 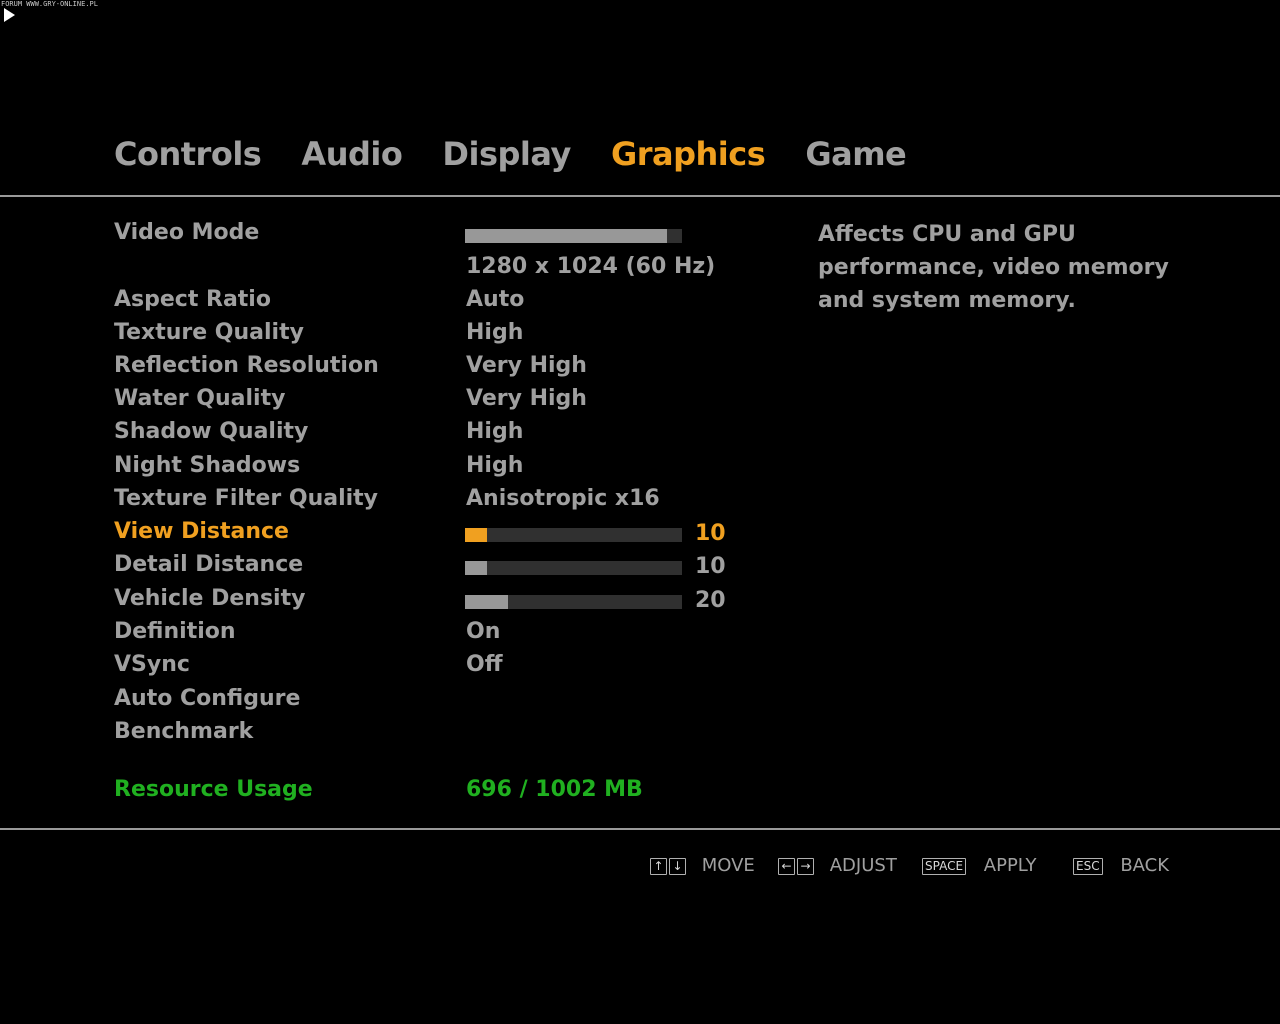 What do you see at coordinates (9, 15) in the screenshot?
I see `mouse-cursor-icon` at bounding box center [9, 15].